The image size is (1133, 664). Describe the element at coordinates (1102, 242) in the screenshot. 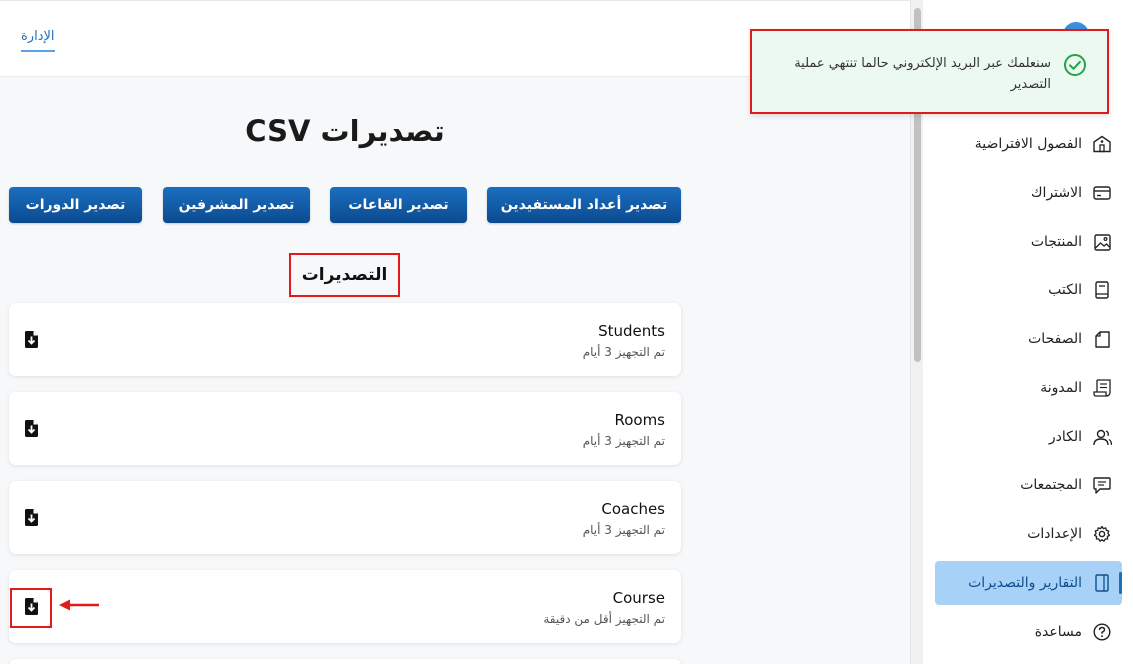

I see `image-icon` at that location.